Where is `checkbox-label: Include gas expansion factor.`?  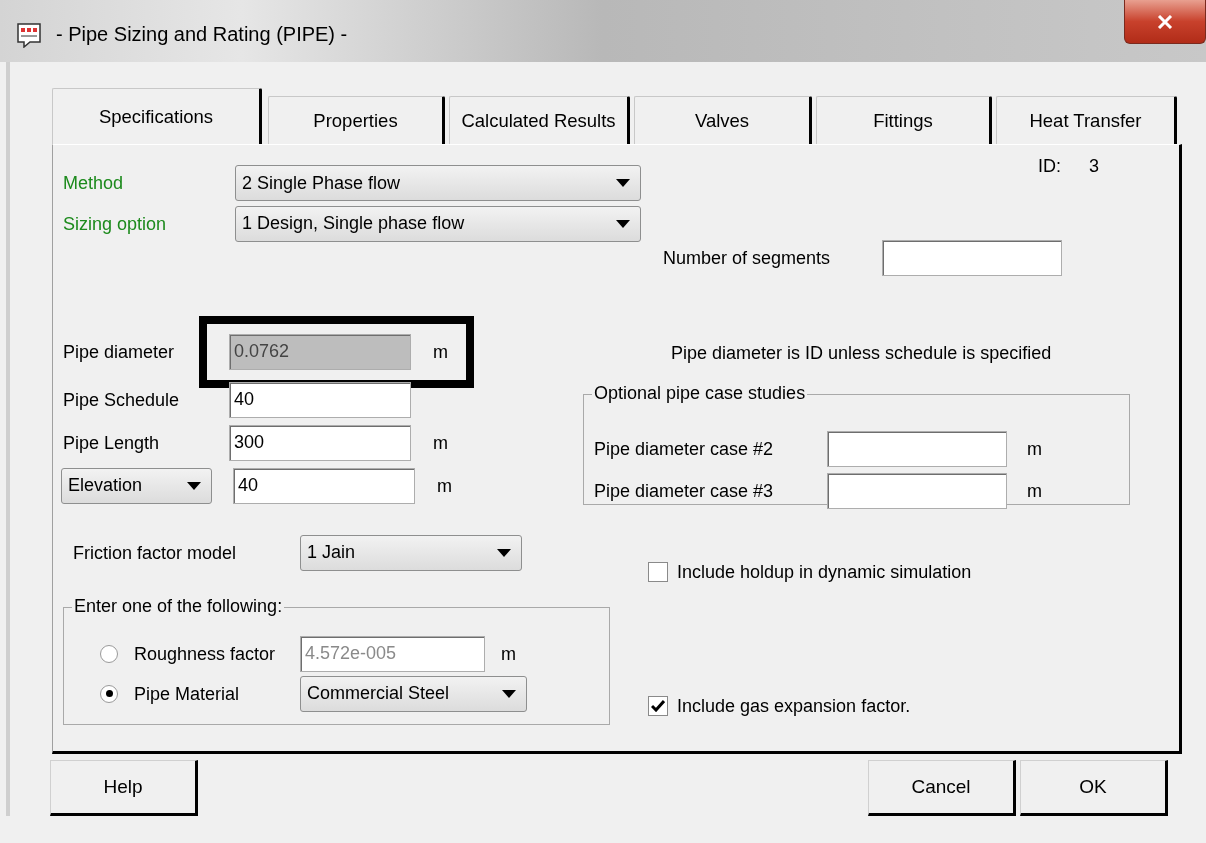 checkbox-label: Include gas expansion factor. is located at coordinates (794, 705).